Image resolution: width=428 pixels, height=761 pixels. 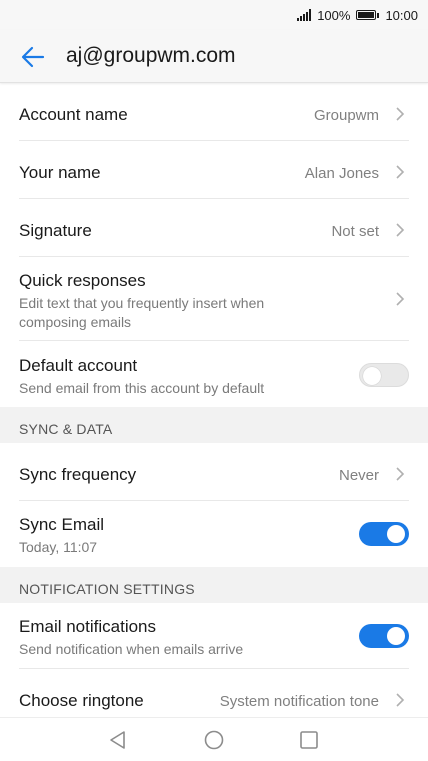 What do you see at coordinates (60, 172) in the screenshot?
I see `your-name-label: Your name` at bounding box center [60, 172].